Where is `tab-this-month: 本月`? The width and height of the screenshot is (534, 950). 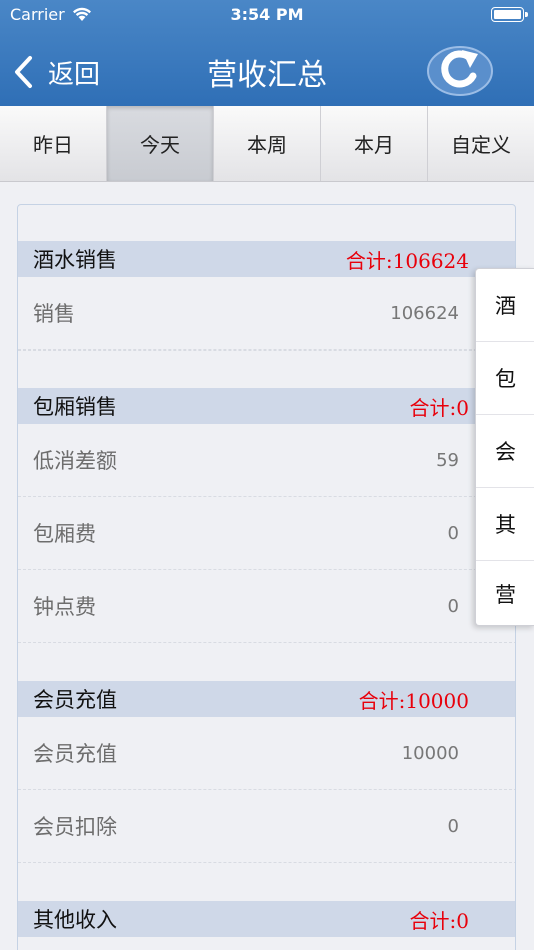
tab-this-month: 本月 is located at coordinates (374, 143).